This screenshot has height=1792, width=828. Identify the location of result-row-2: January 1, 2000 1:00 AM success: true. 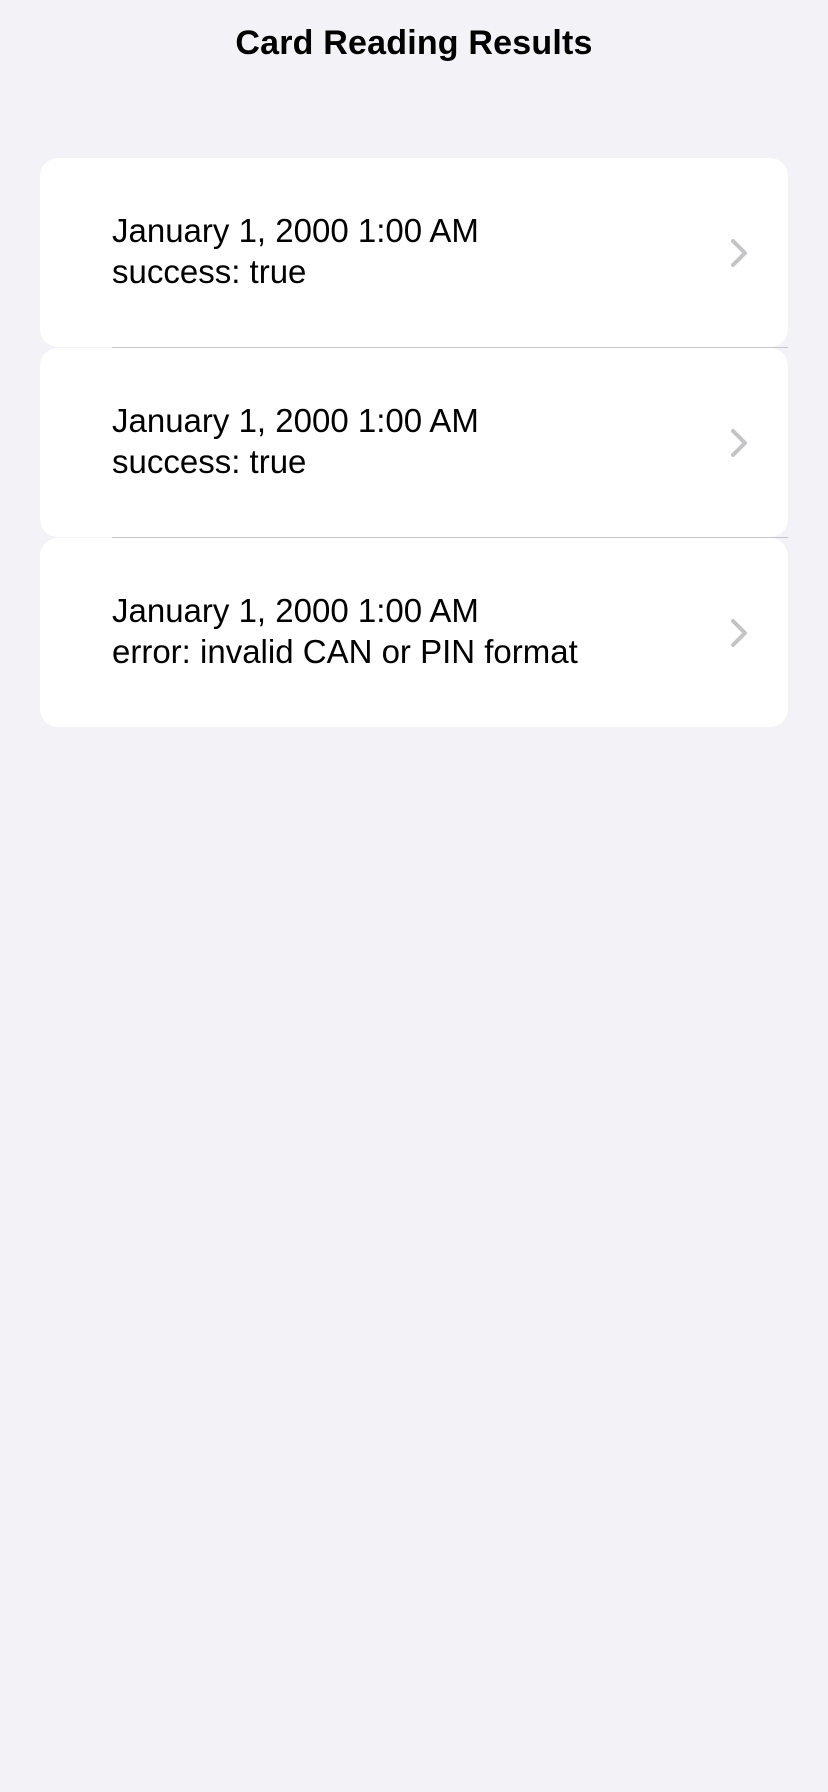
(414, 442).